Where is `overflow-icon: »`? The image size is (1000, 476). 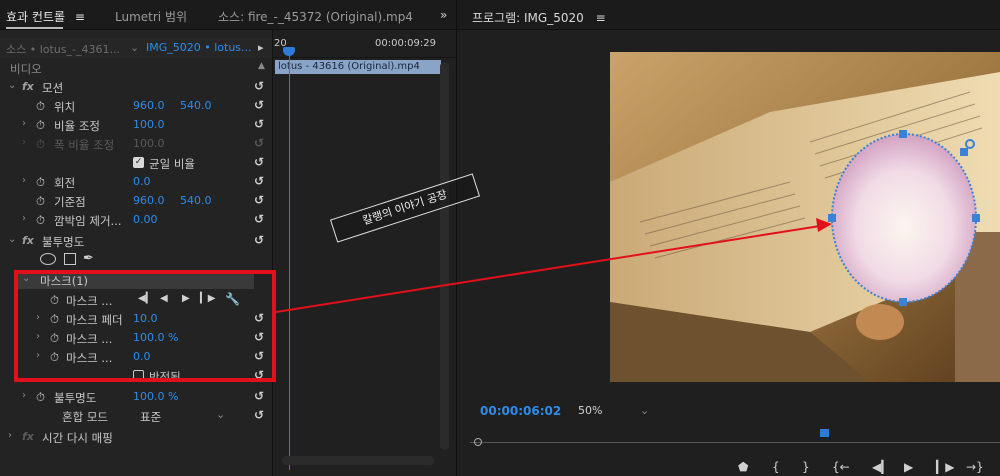
overflow-icon: » is located at coordinates (443, 15).